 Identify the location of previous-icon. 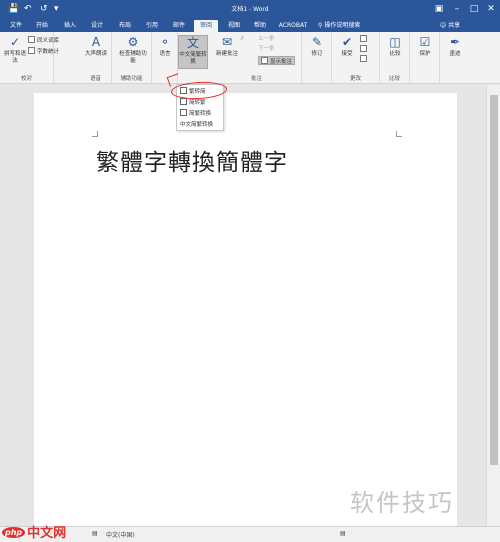
(363, 48).